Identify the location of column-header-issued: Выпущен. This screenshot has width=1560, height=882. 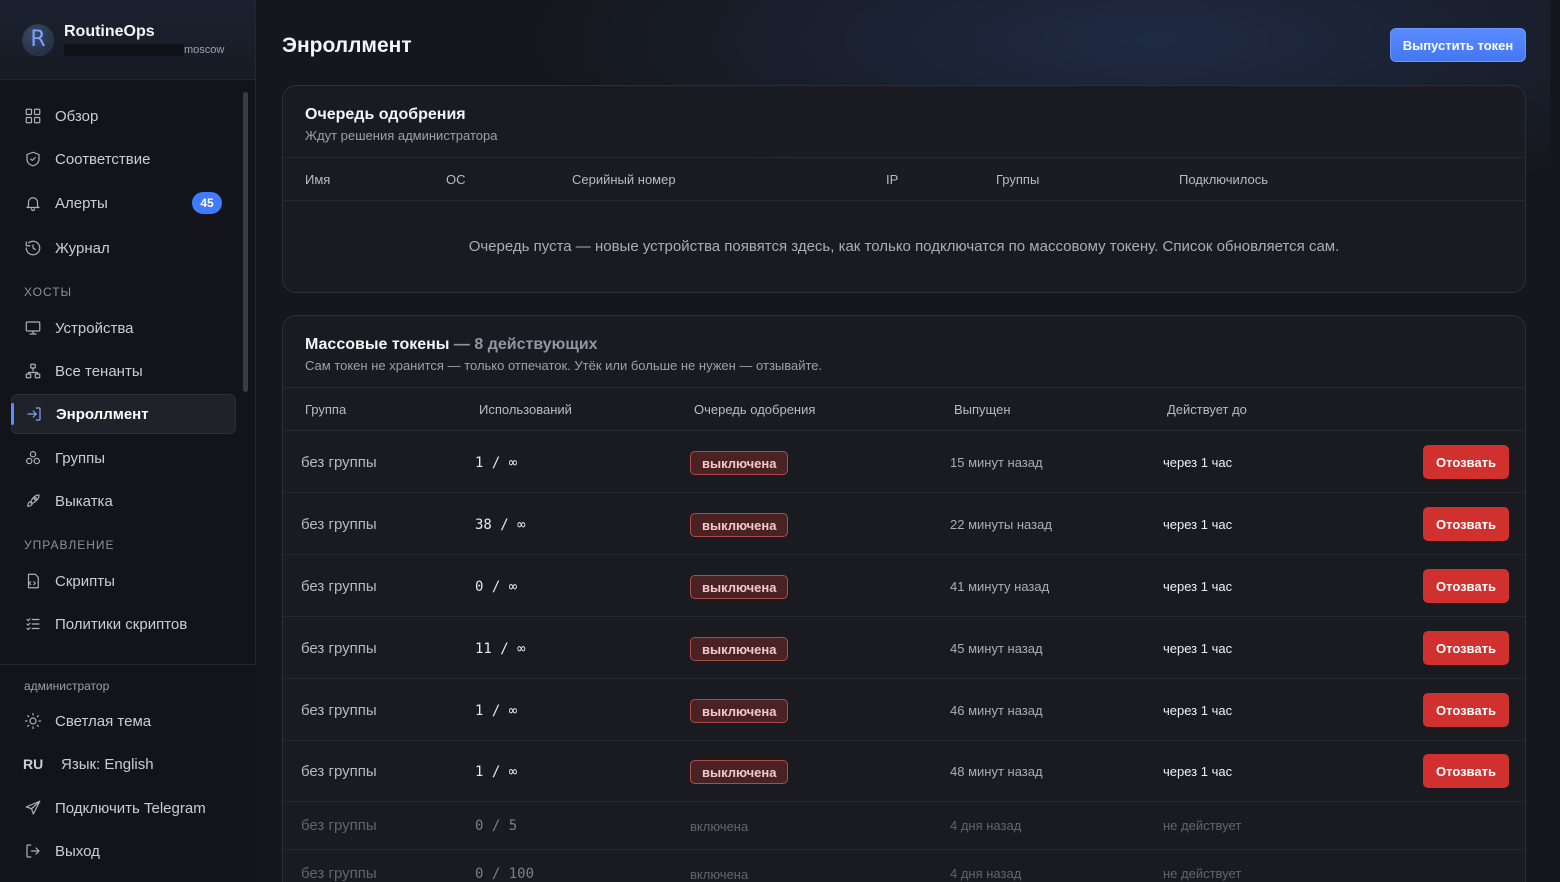
(982, 409).